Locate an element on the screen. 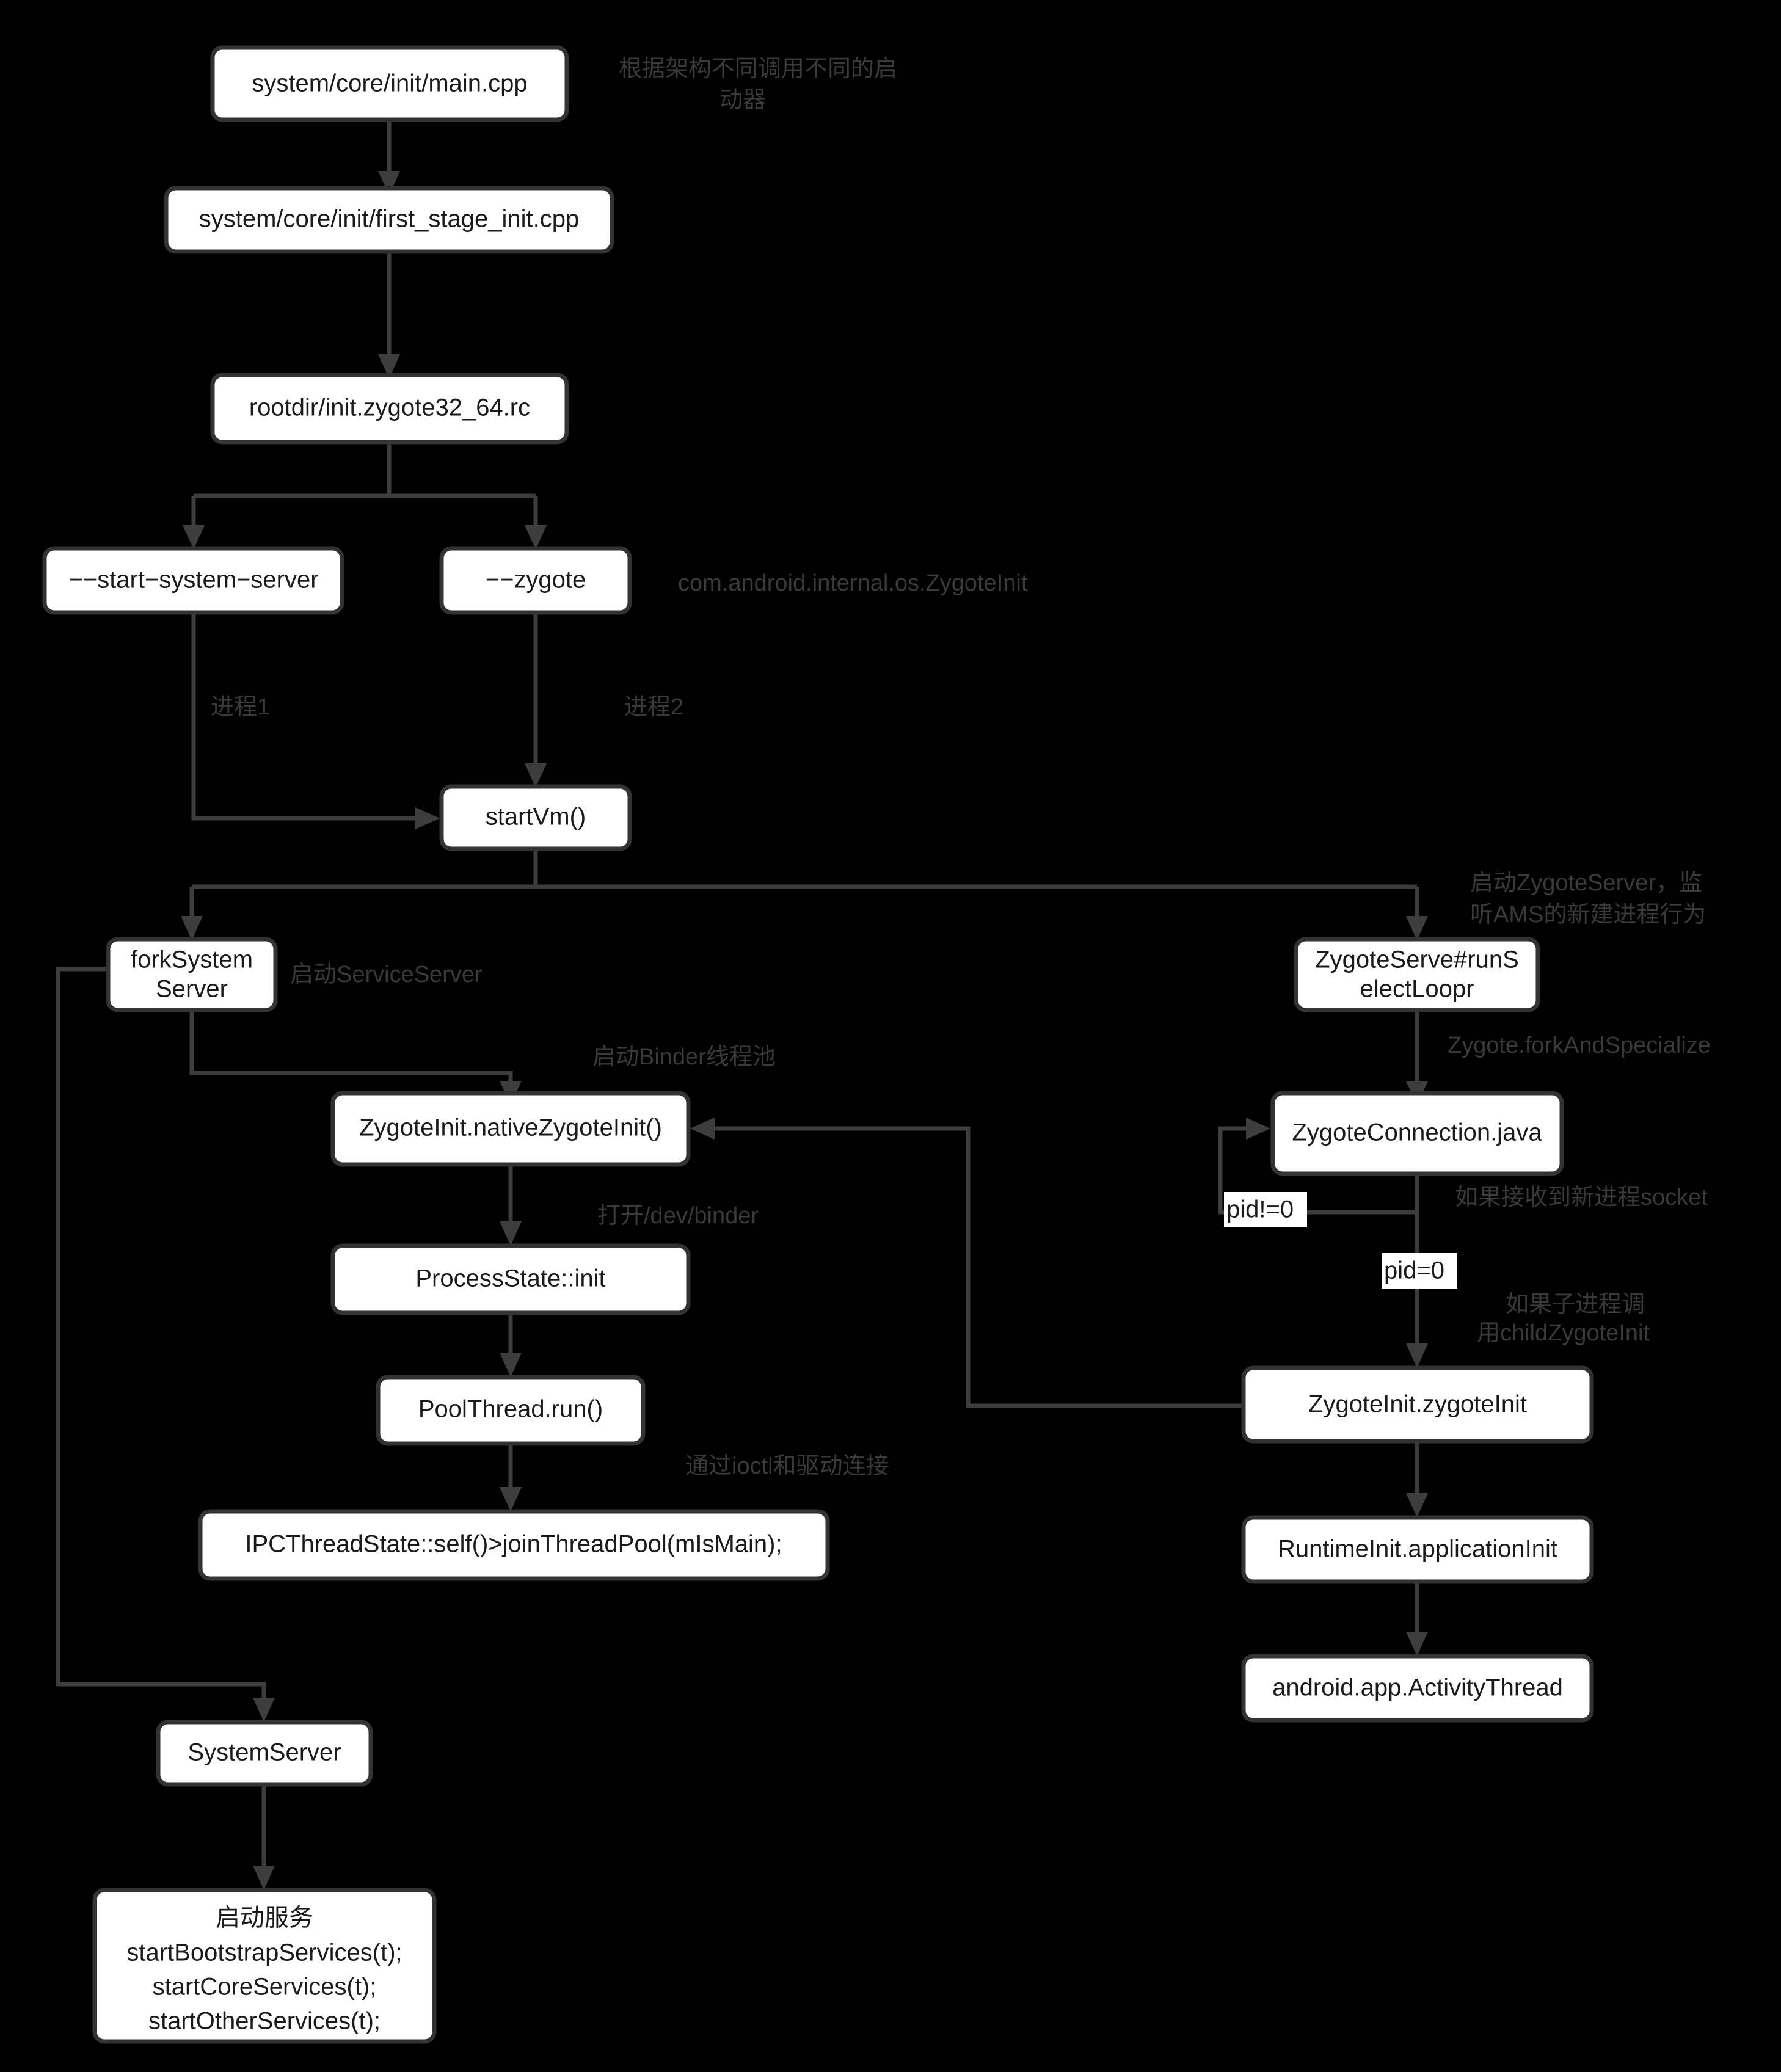  node-native-zygote-init-label: ZygoteInit.nativeZygoteInit() is located at coordinates (510, 1127).